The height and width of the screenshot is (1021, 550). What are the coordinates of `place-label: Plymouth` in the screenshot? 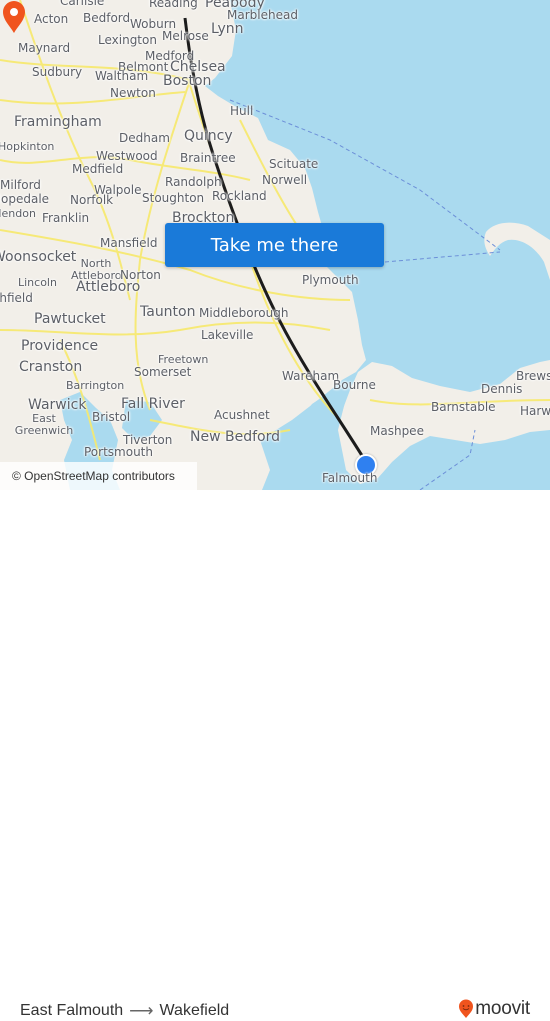 It's located at (330, 280).